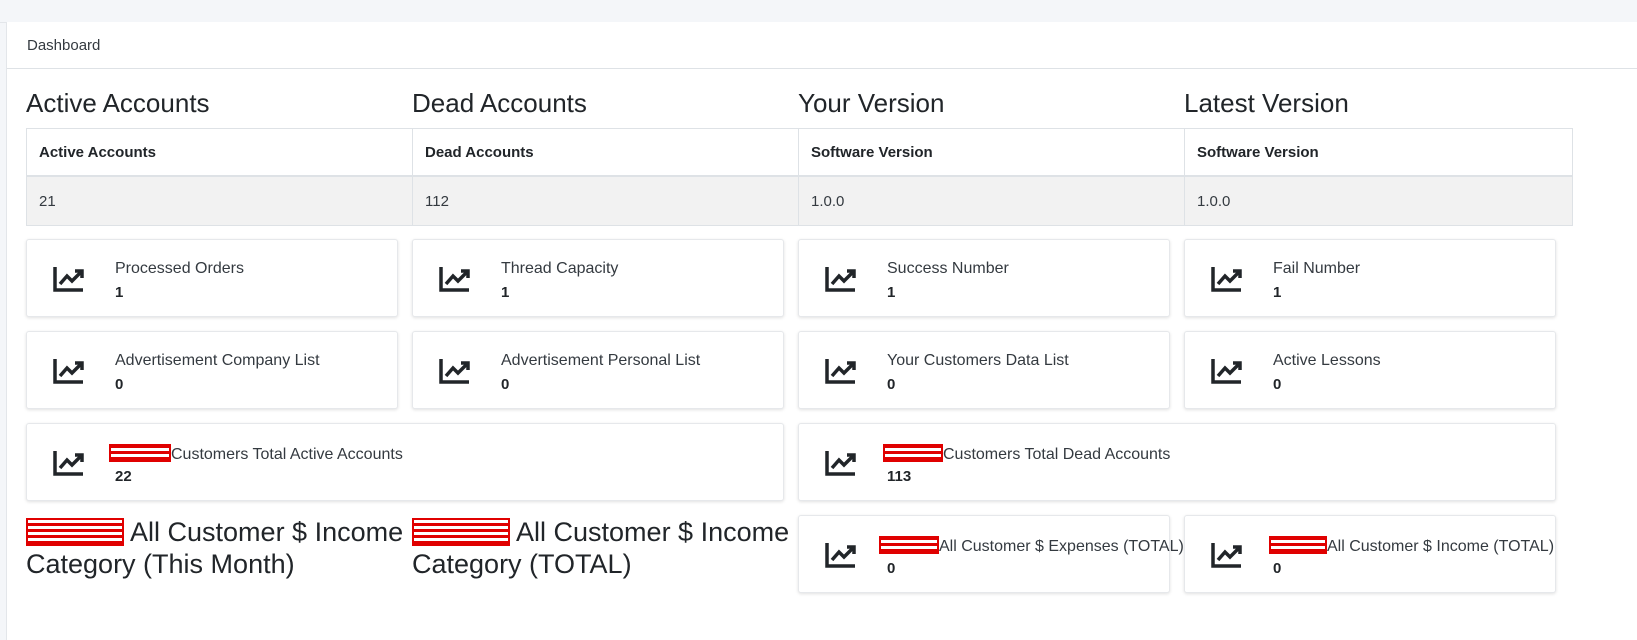  I want to click on stat-label: Your Customers Data List, so click(978, 360).